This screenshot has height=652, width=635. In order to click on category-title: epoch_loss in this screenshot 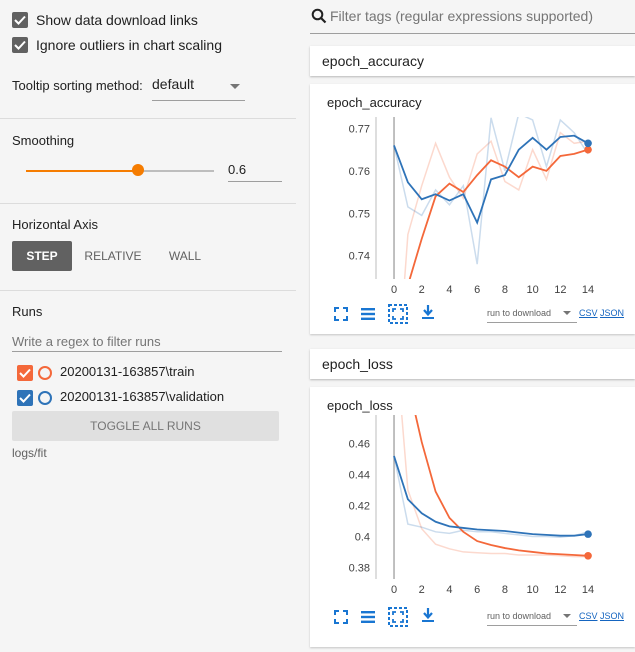, I will do `click(357, 364)`.